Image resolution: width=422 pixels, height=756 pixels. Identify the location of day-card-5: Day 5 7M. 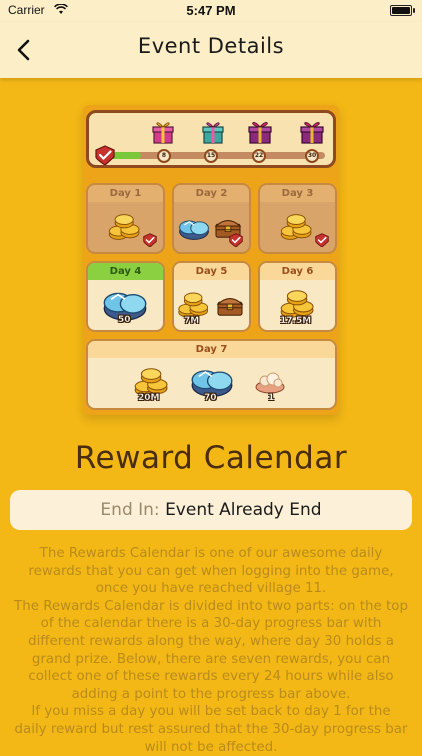
(211, 296).